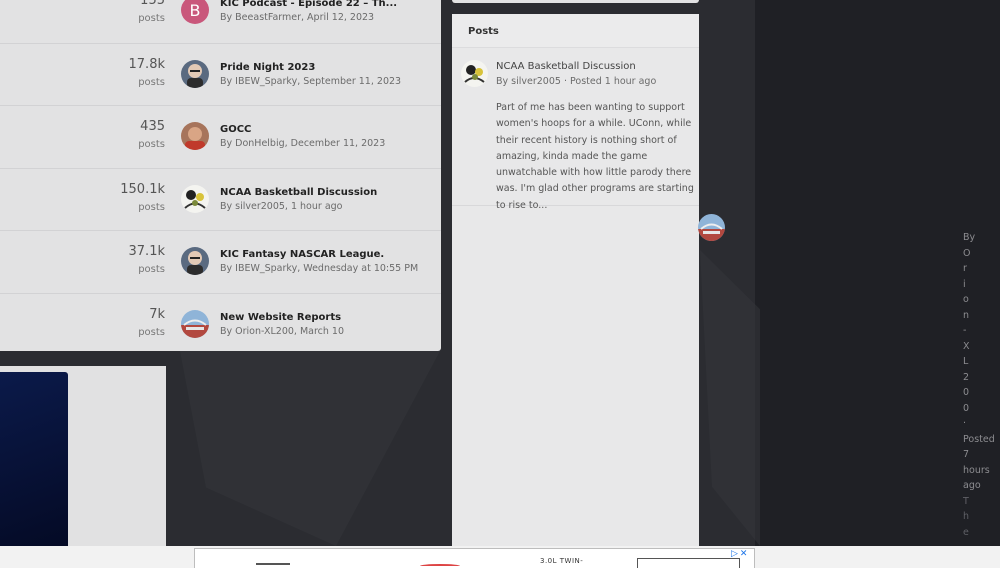 Image resolution: width=1000 pixels, height=568 pixels. Describe the element at coordinates (142, 189) in the screenshot. I see `topic-post-count: 150.1k` at that location.